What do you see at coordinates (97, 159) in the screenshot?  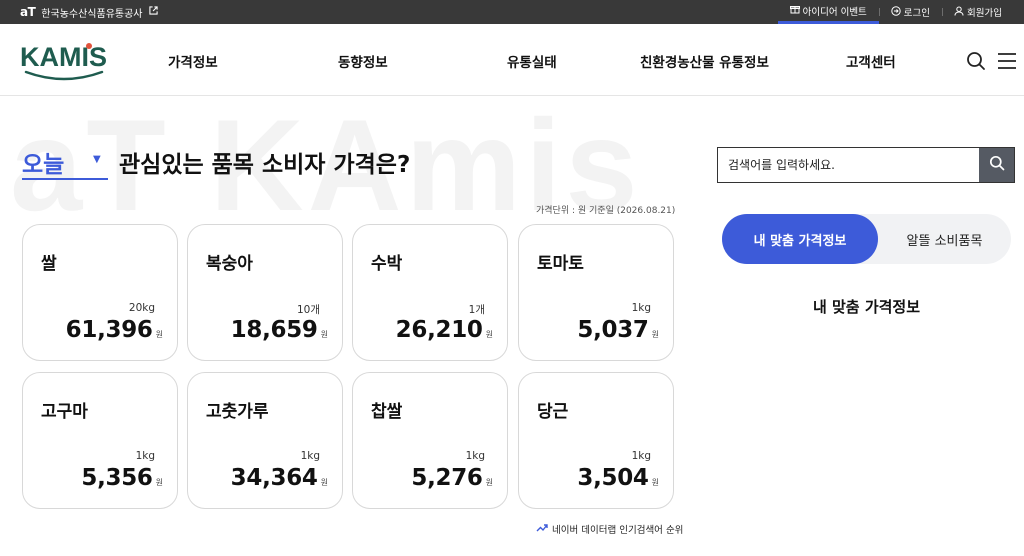 I see `caret-down-icon: ▼` at bounding box center [97, 159].